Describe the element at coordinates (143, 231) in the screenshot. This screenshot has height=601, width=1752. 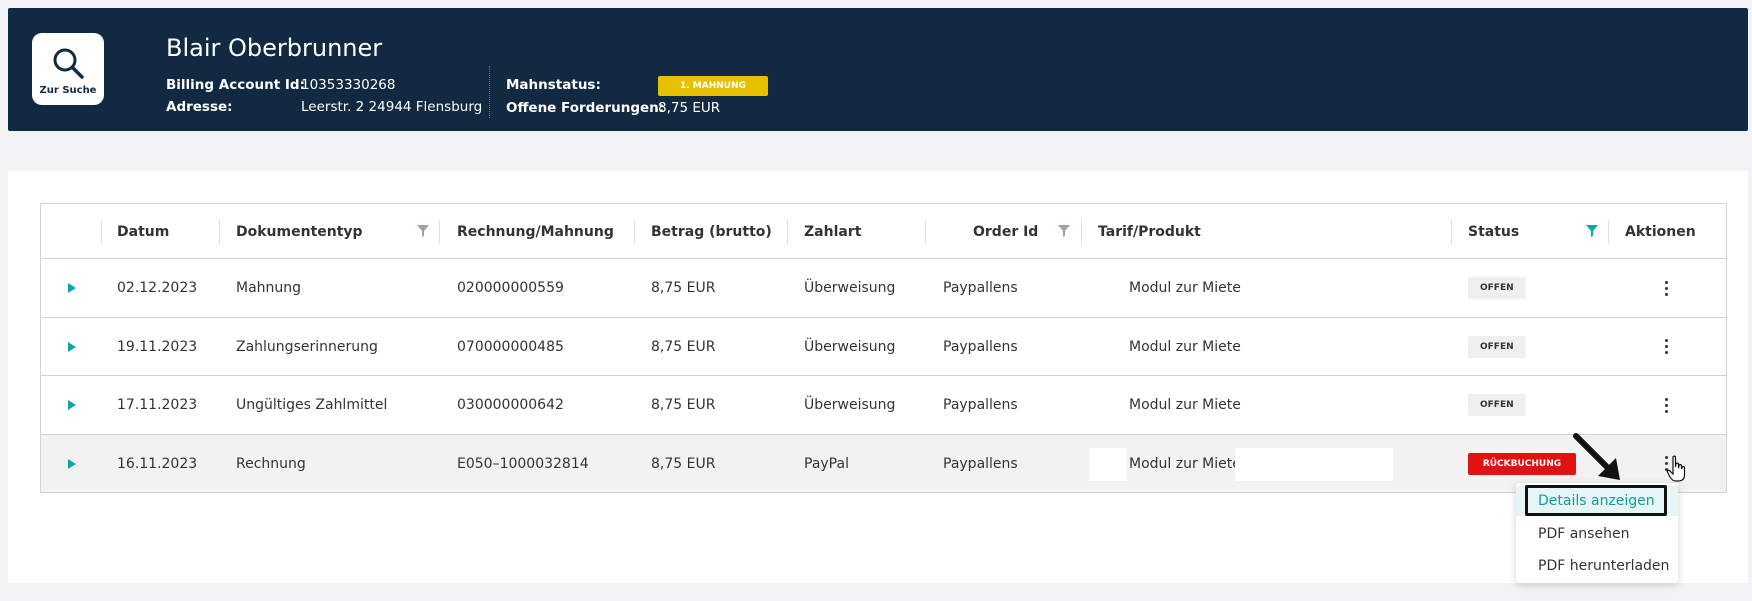
I see `column-header-datum: Datum` at that location.